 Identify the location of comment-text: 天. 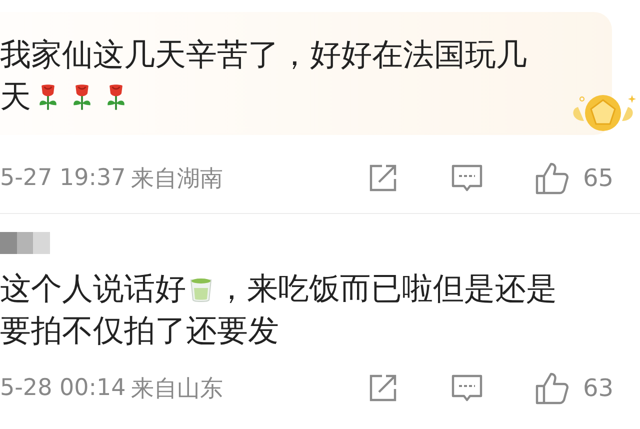
(15, 97).